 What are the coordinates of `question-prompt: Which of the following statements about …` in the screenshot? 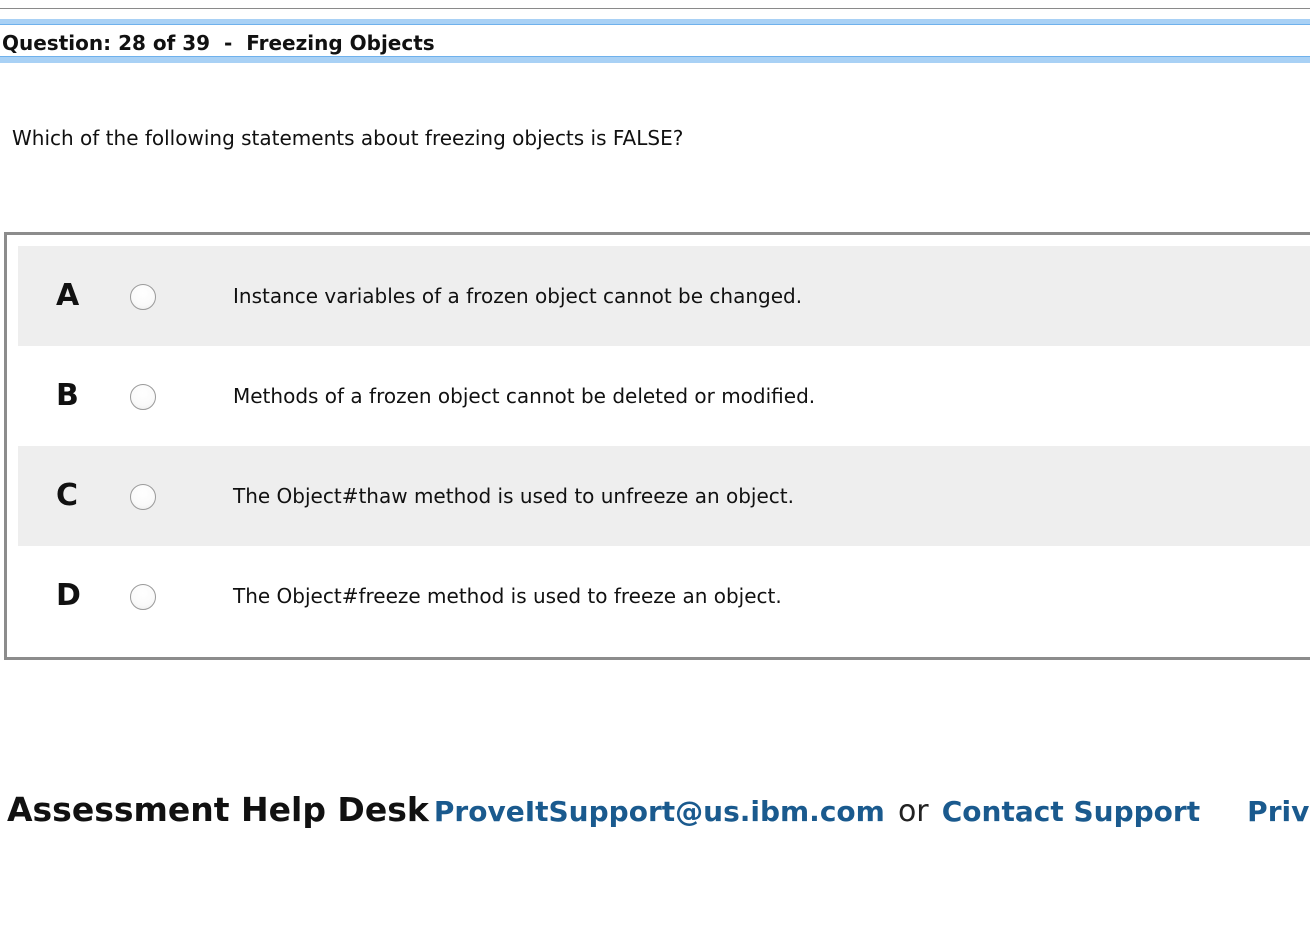 It's located at (348, 138).